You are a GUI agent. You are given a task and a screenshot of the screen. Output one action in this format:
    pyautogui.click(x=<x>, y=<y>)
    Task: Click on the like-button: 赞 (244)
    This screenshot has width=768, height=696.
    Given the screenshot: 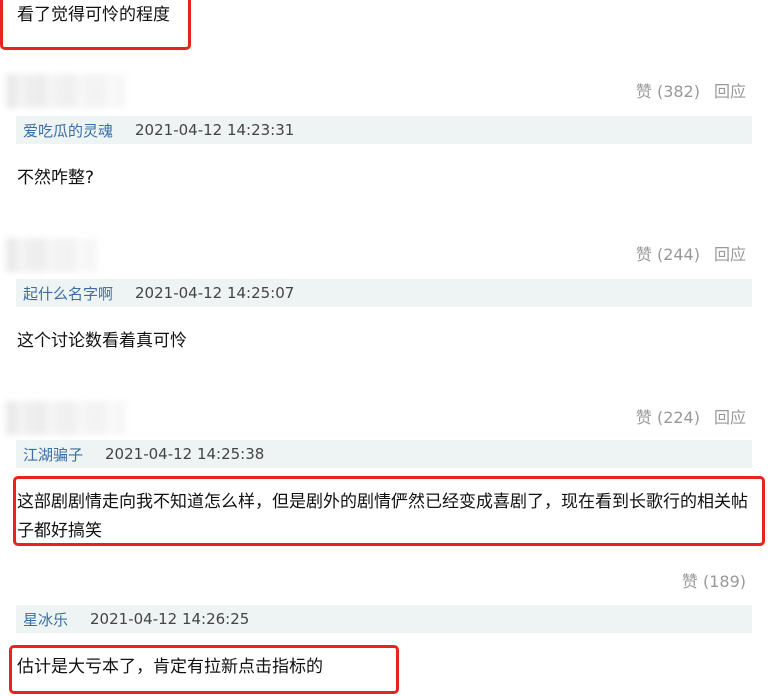 What is the action you would take?
    pyautogui.click(x=668, y=255)
    